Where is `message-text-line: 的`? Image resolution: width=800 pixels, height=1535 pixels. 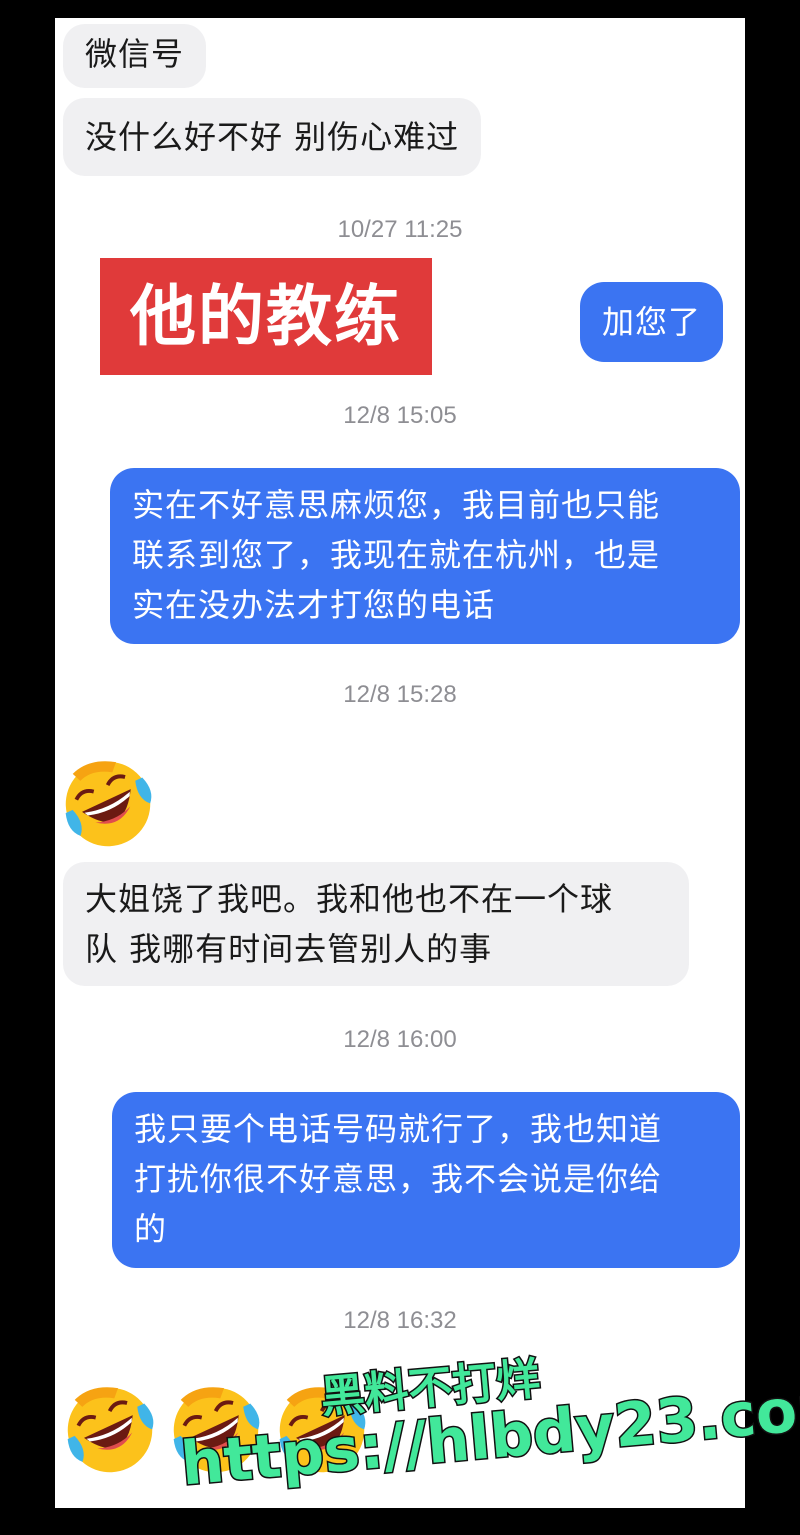
message-text-line: 的 is located at coordinates (151, 1229).